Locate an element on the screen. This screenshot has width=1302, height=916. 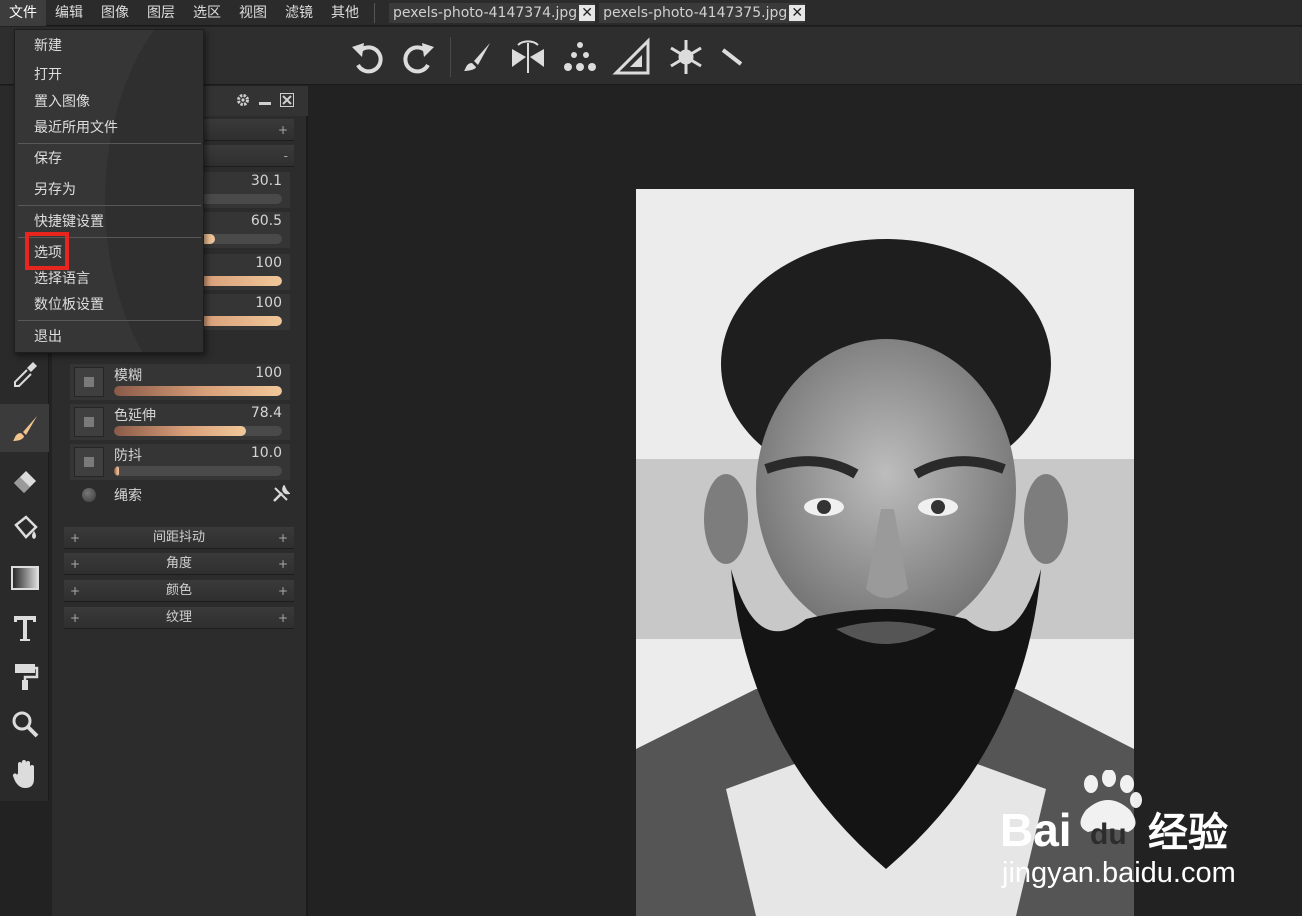
file-menu-save-as: 另存为 is located at coordinates (55, 190).